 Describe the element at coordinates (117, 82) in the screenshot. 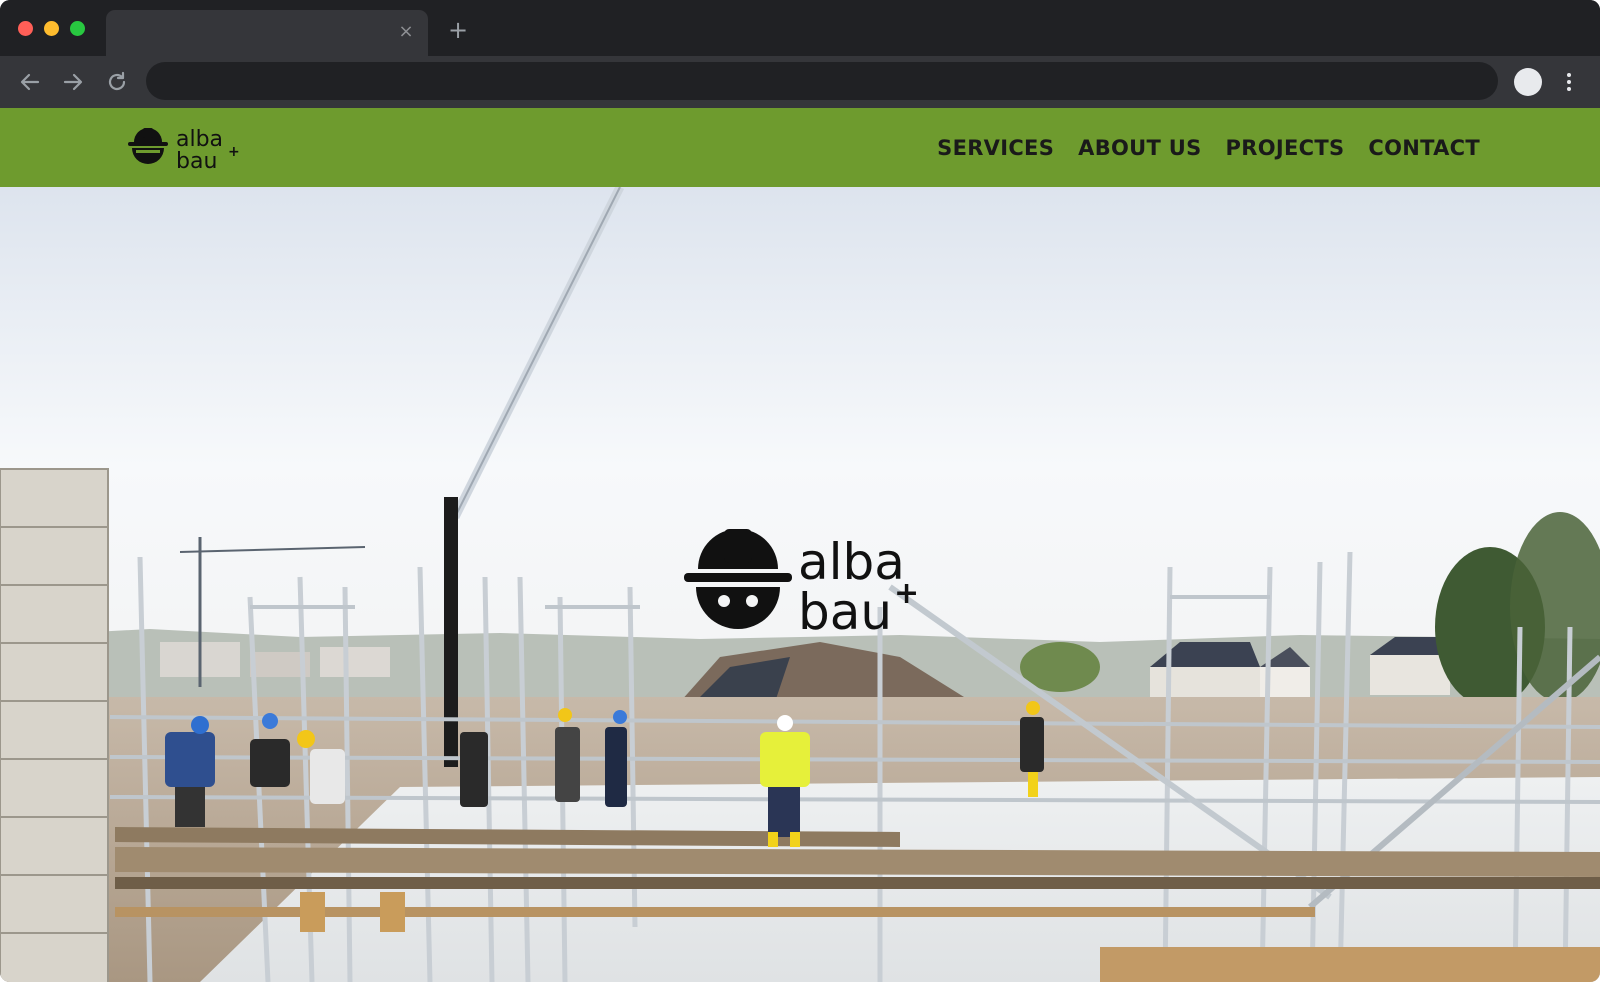

I see `reload-icon` at that location.